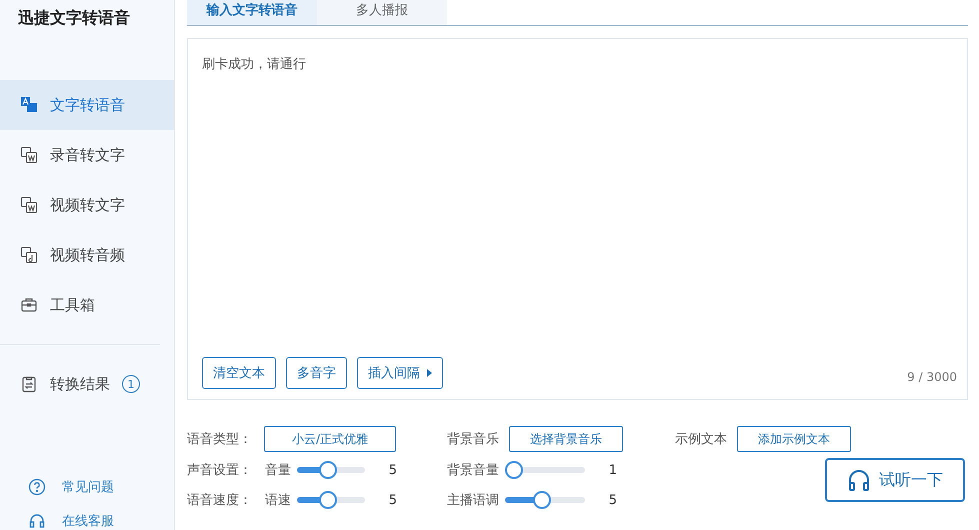 The width and height of the screenshot is (979, 530). Describe the element at coordinates (87, 155) in the screenshot. I see `sidebar-item: 录音转文字` at that location.